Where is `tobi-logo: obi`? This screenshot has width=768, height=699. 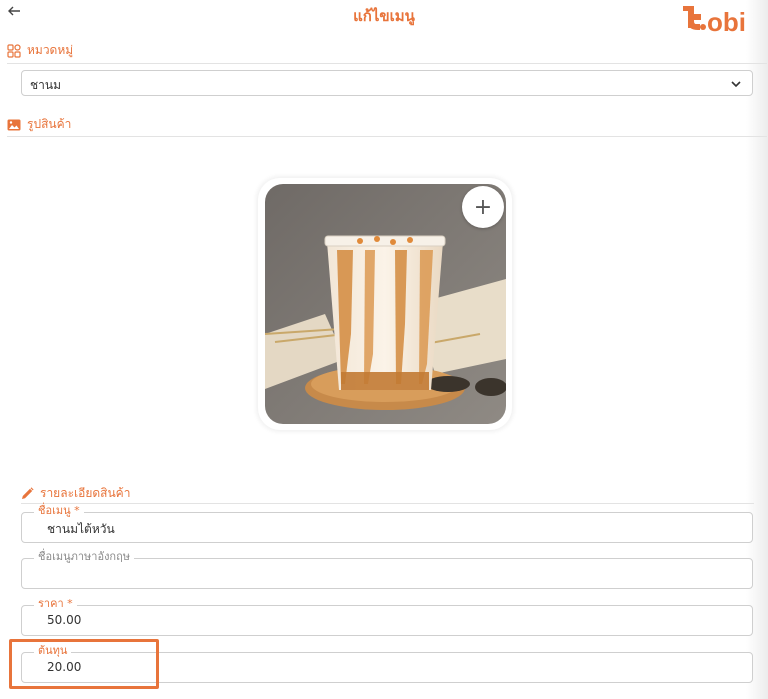
tobi-logo: obi is located at coordinates (714, 21).